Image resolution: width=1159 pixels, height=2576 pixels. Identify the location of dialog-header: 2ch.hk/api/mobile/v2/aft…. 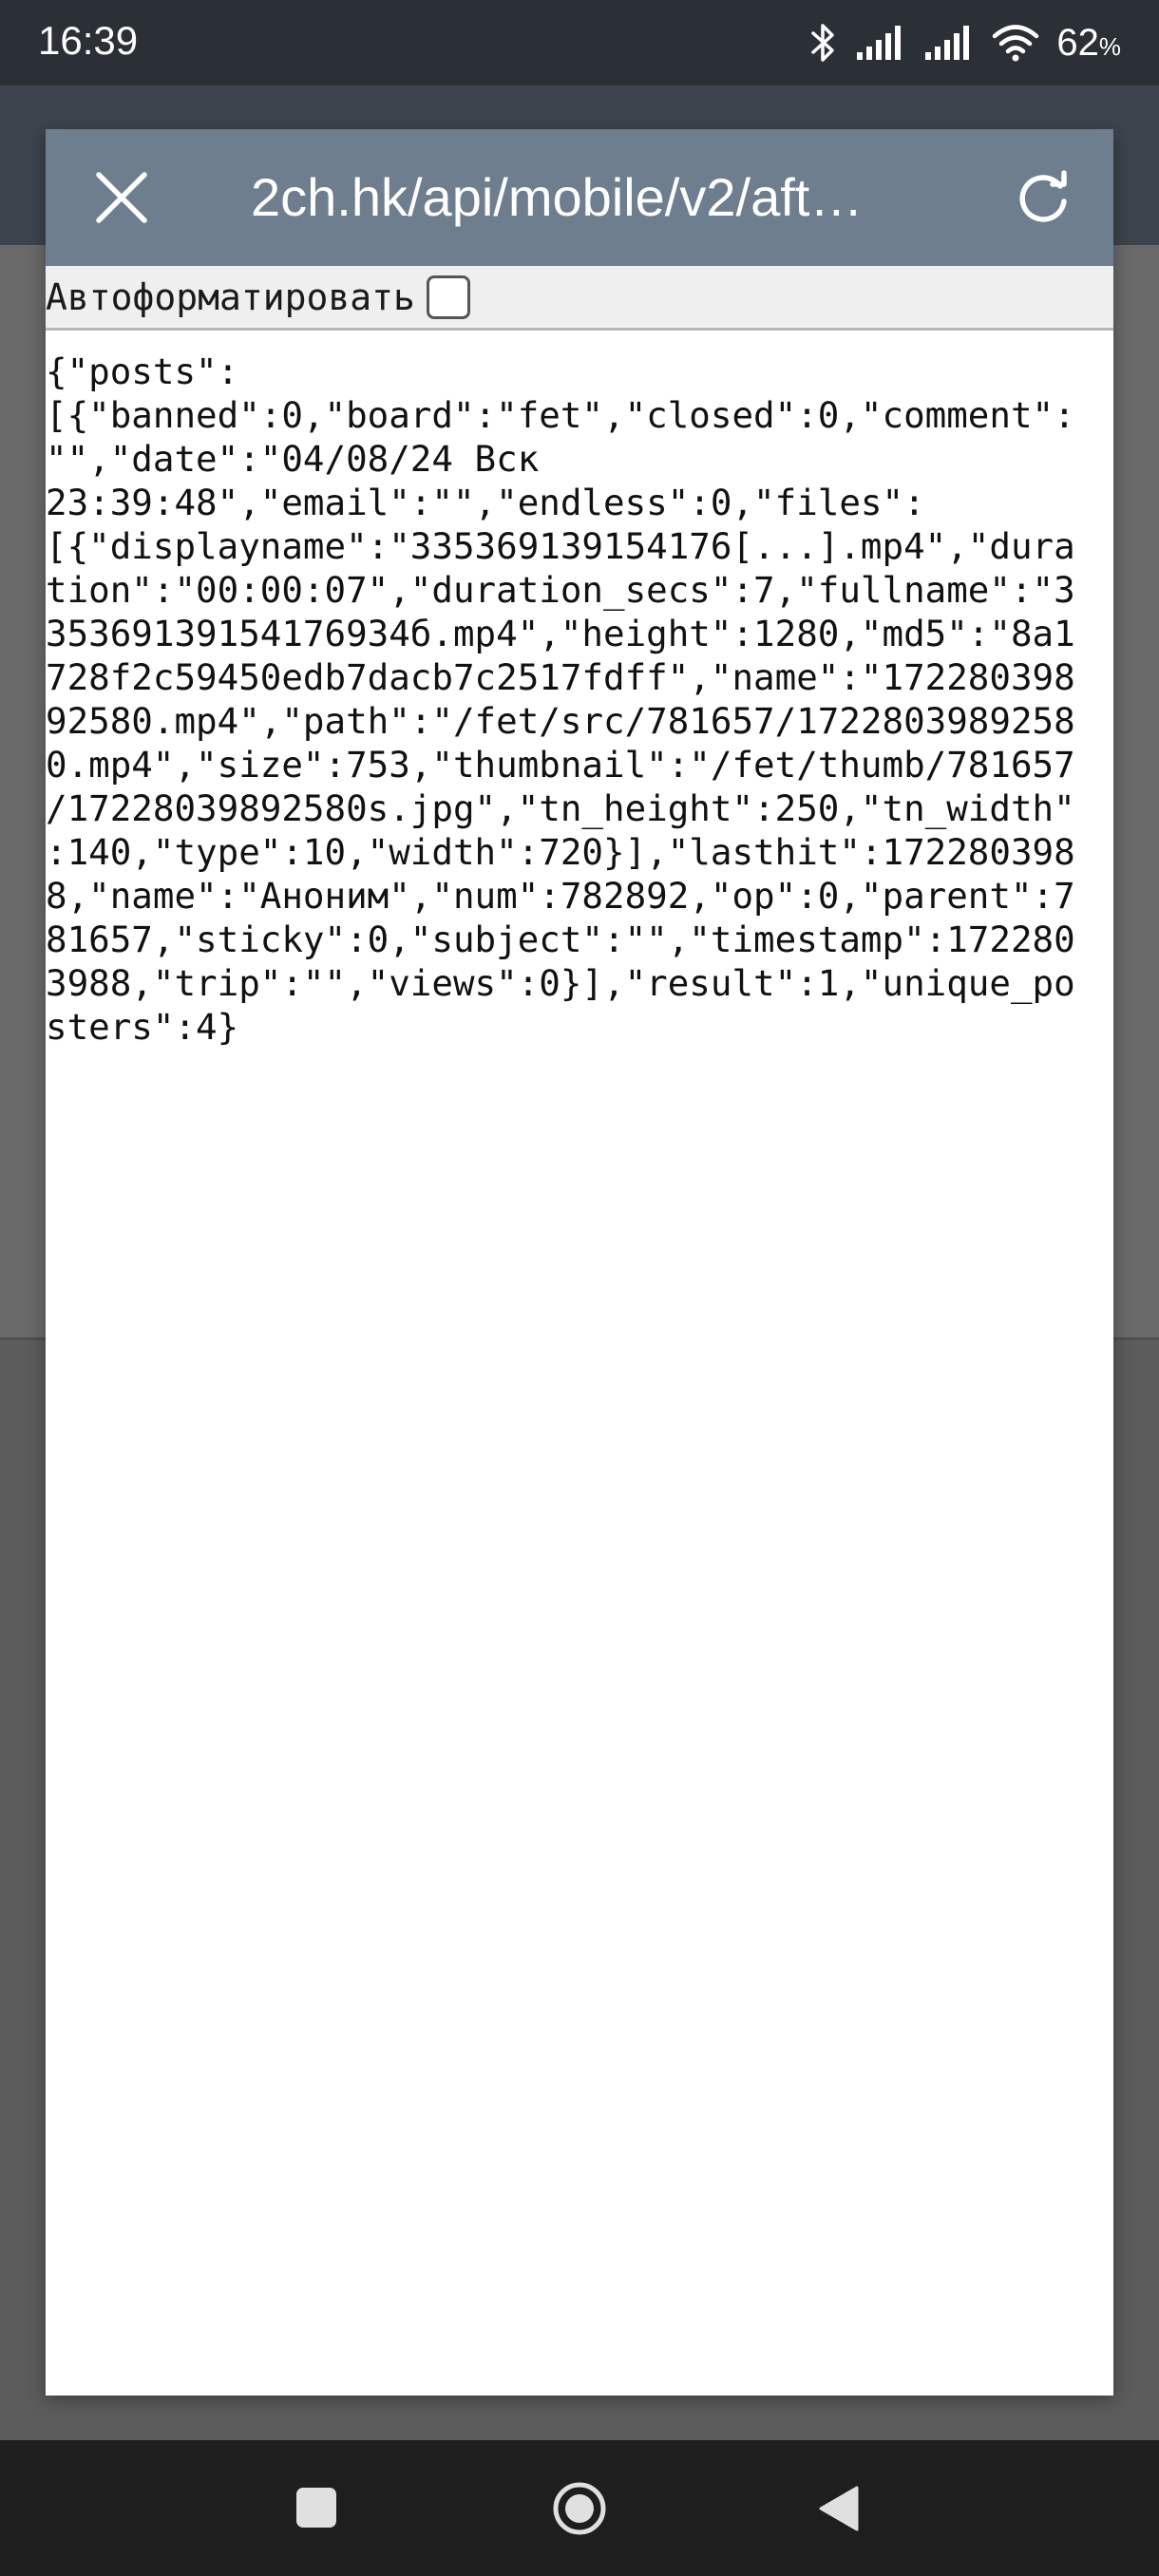
(579, 197).